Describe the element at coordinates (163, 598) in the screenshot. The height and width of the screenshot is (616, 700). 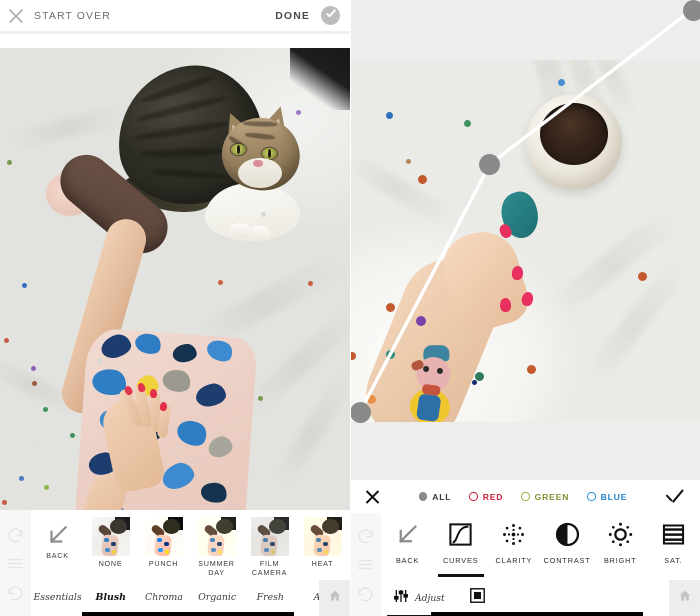
I see `category-tab-chroma: Chroma` at that location.